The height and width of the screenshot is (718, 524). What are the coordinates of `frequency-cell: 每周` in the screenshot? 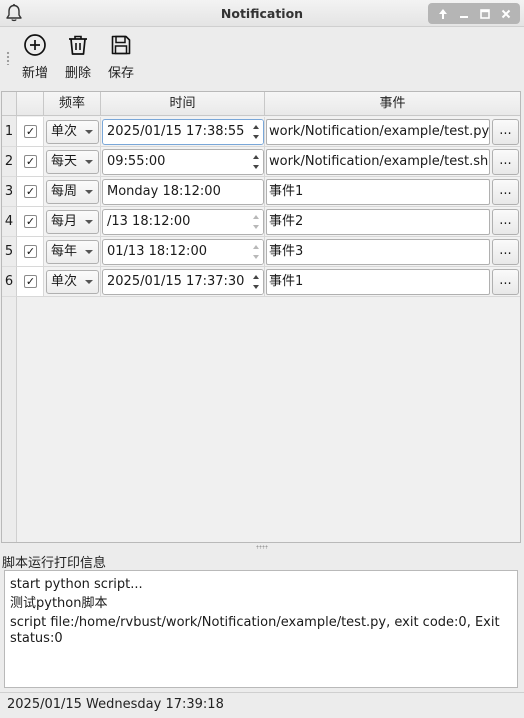 It's located at (72, 192).